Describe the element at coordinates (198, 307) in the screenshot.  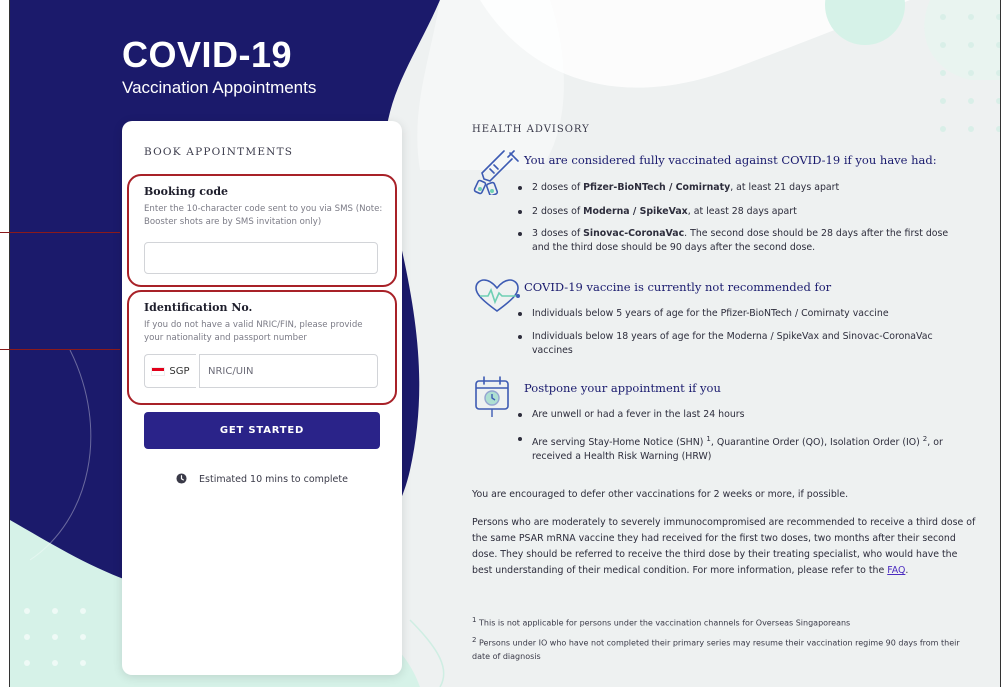
I see `identification-label: Identification No.` at that location.